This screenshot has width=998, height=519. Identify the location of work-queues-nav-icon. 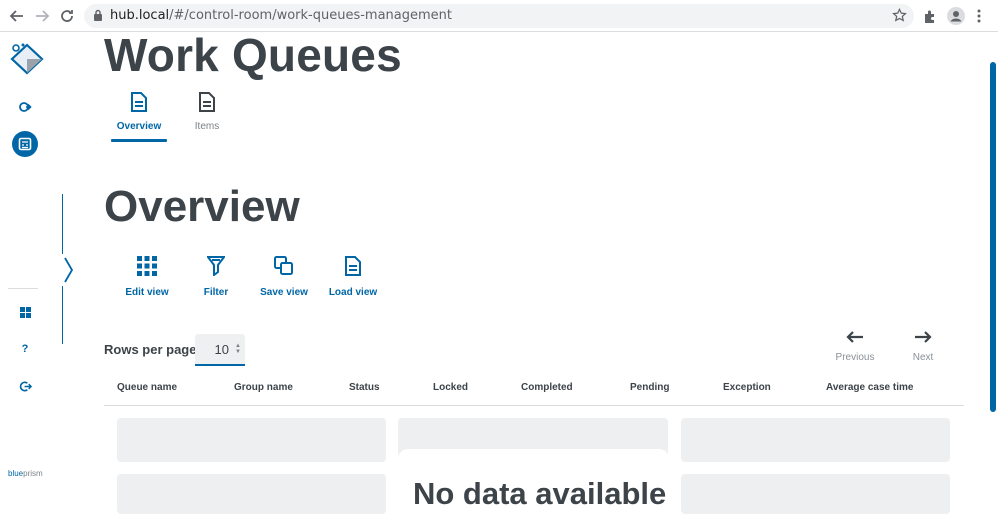
(25, 144).